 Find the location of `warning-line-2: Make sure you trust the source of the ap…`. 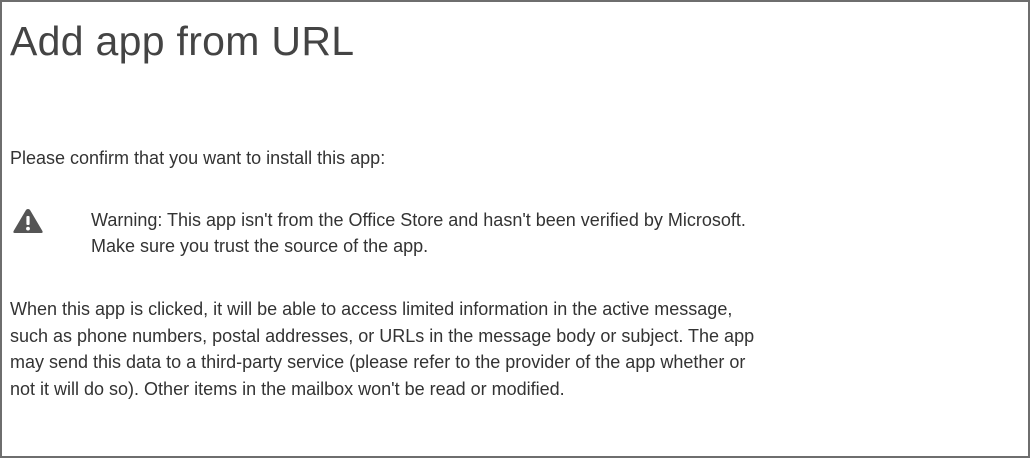

warning-line-2: Make sure you trust the source of the ap… is located at coordinates (260, 246).